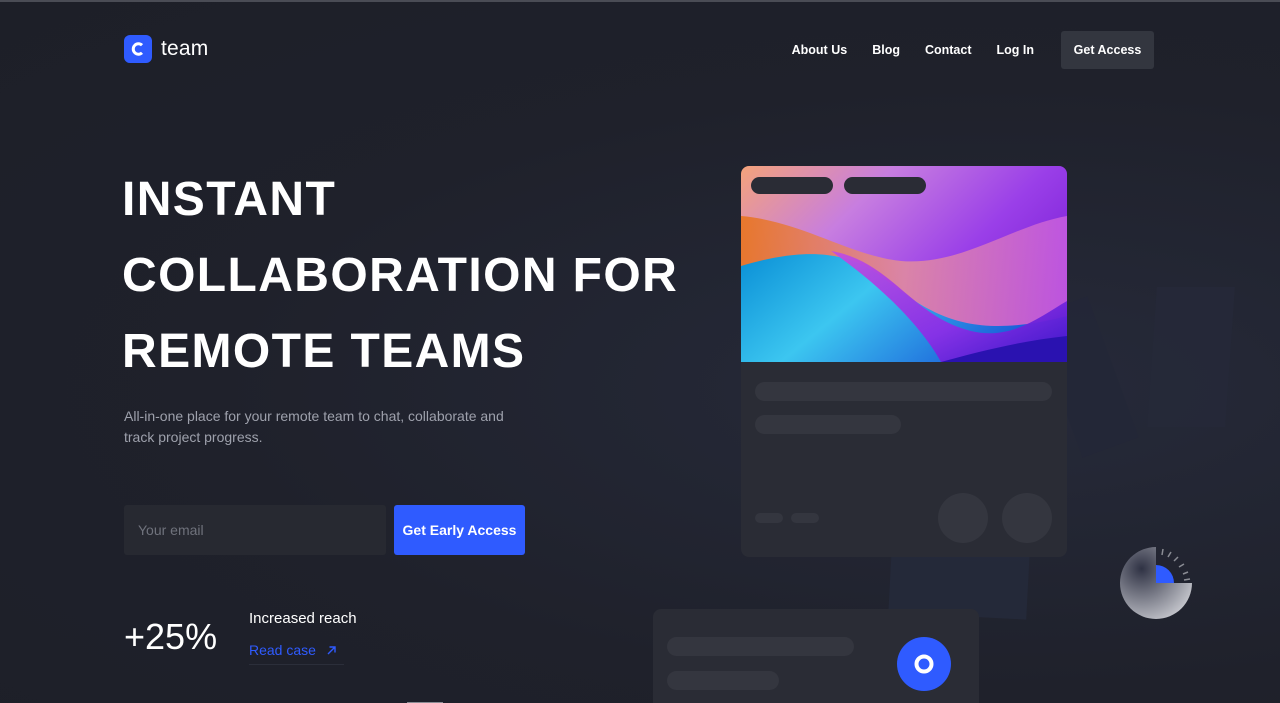 This screenshot has width=1280, height=703. What do you see at coordinates (400, 275) in the screenshot?
I see `hero-title-line: COLLABORATION FOR` at bounding box center [400, 275].